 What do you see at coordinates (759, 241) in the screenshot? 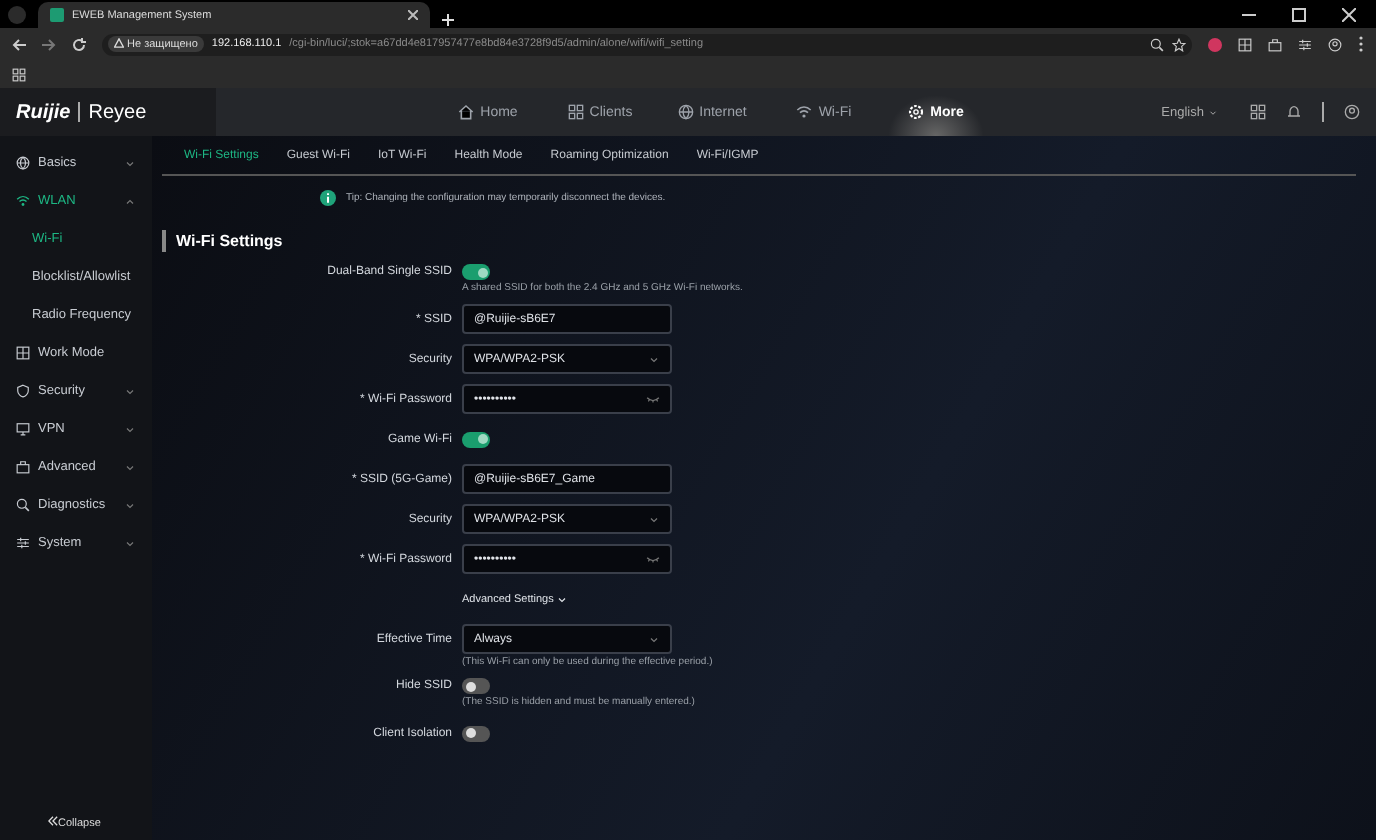
I see `section-title: Wi-Fi Settings` at bounding box center [759, 241].